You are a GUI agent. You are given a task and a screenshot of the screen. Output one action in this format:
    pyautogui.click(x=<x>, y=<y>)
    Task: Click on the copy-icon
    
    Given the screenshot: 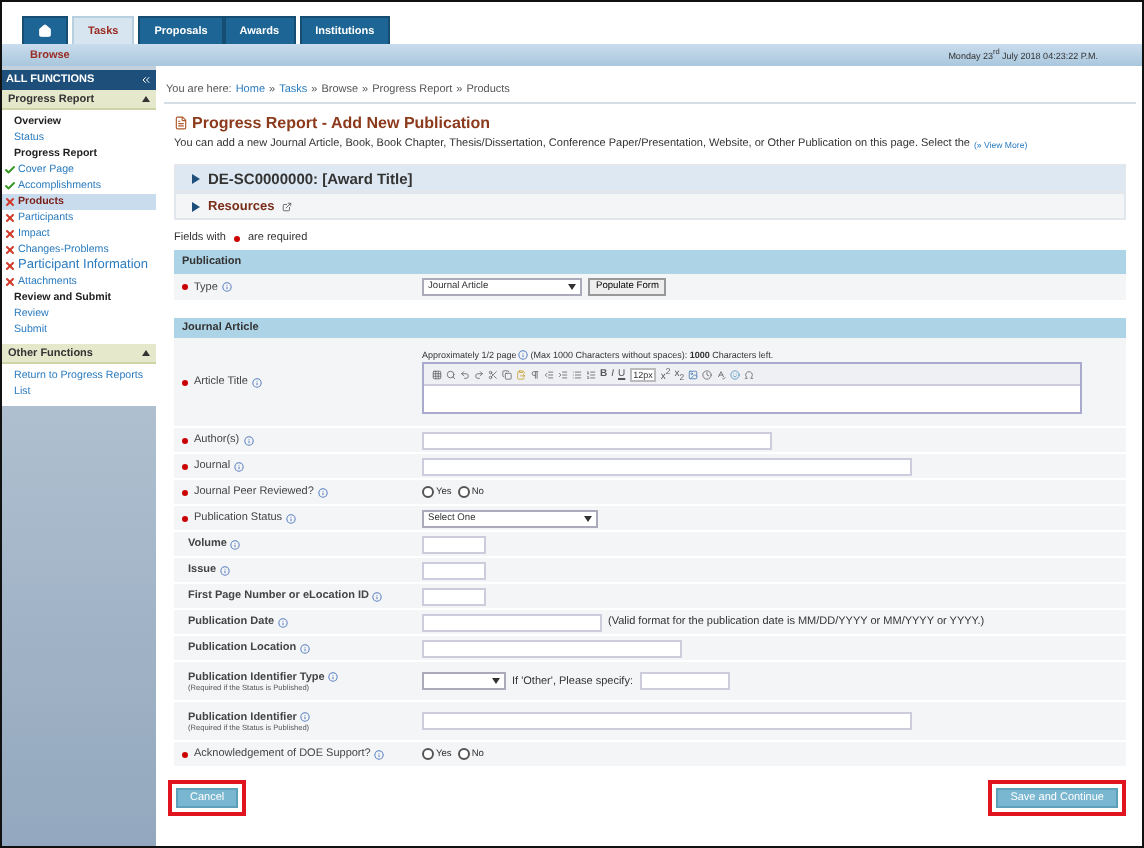 What is the action you would take?
    pyautogui.click(x=507, y=374)
    